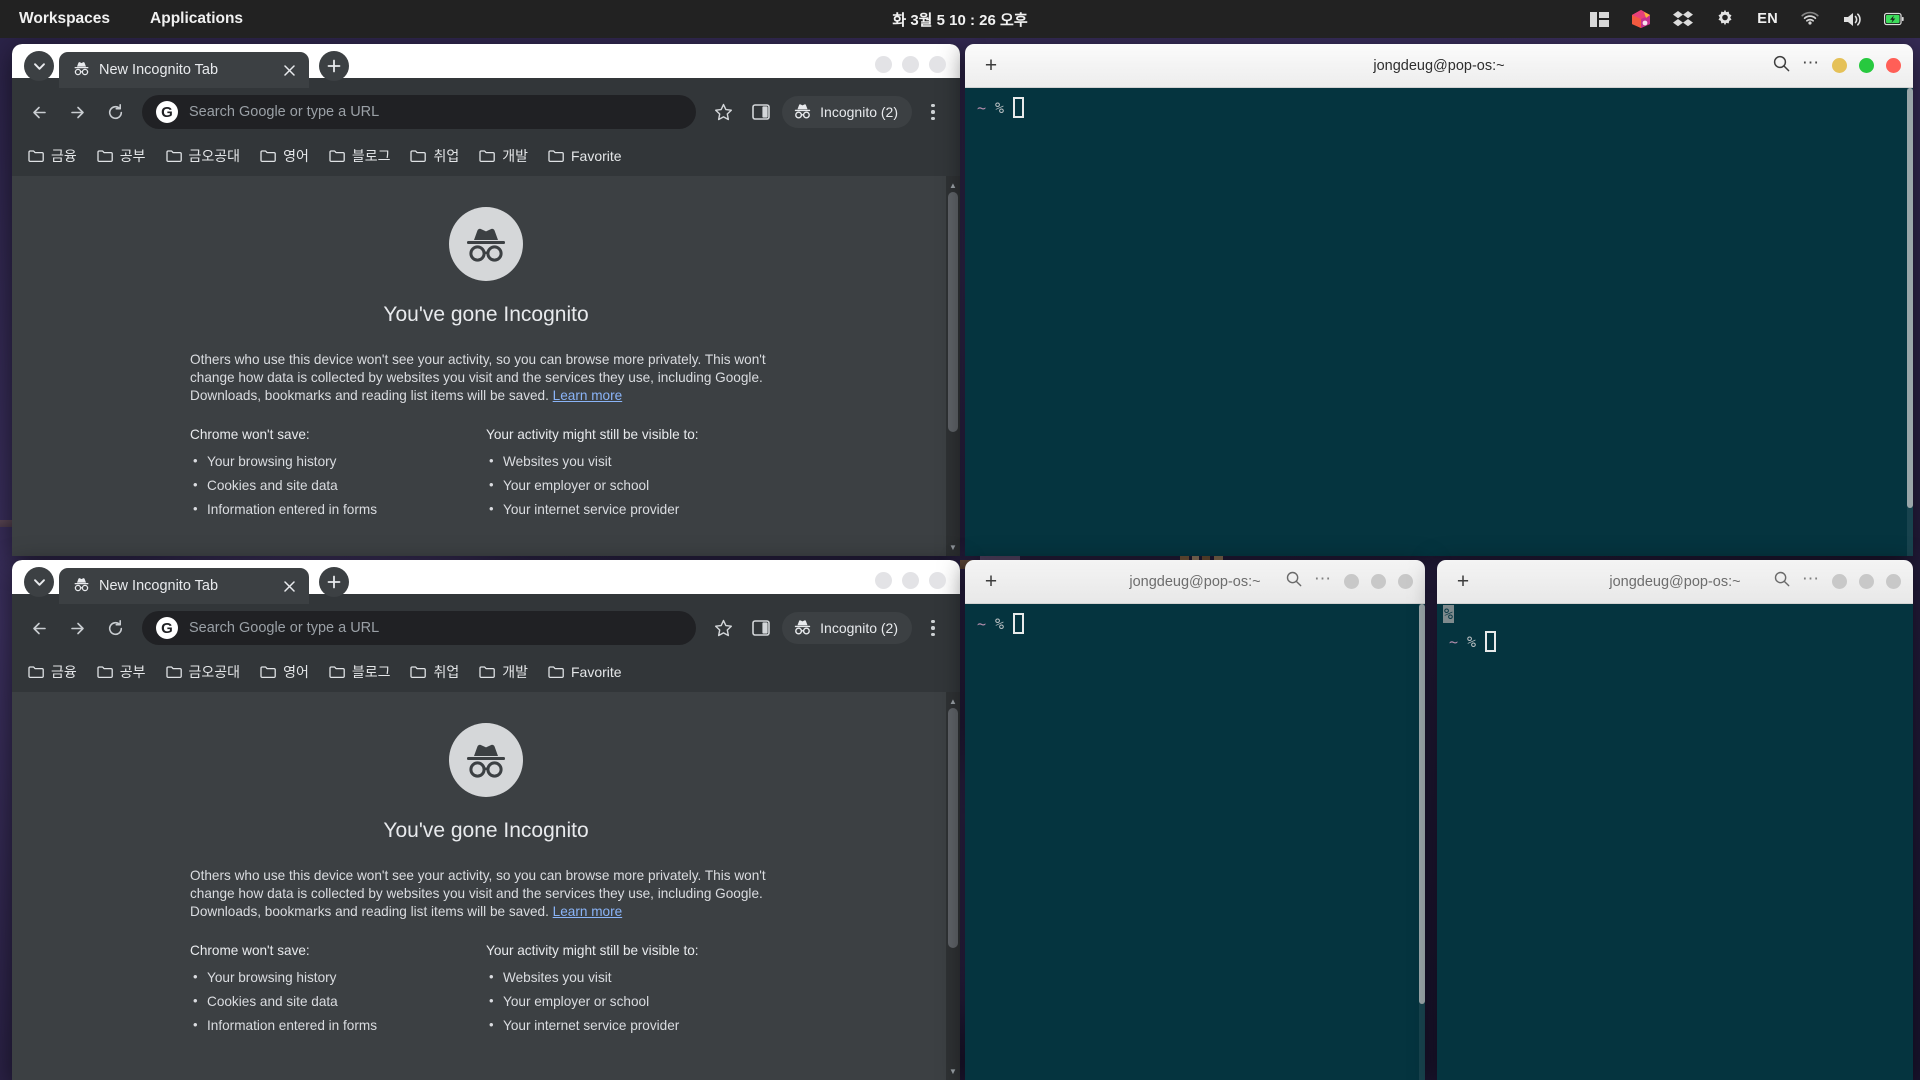 The width and height of the screenshot is (1920, 1080). What do you see at coordinates (634, 485) in the screenshot?
I see `list-item: Your employer or school` at bounding box center [634, 485].